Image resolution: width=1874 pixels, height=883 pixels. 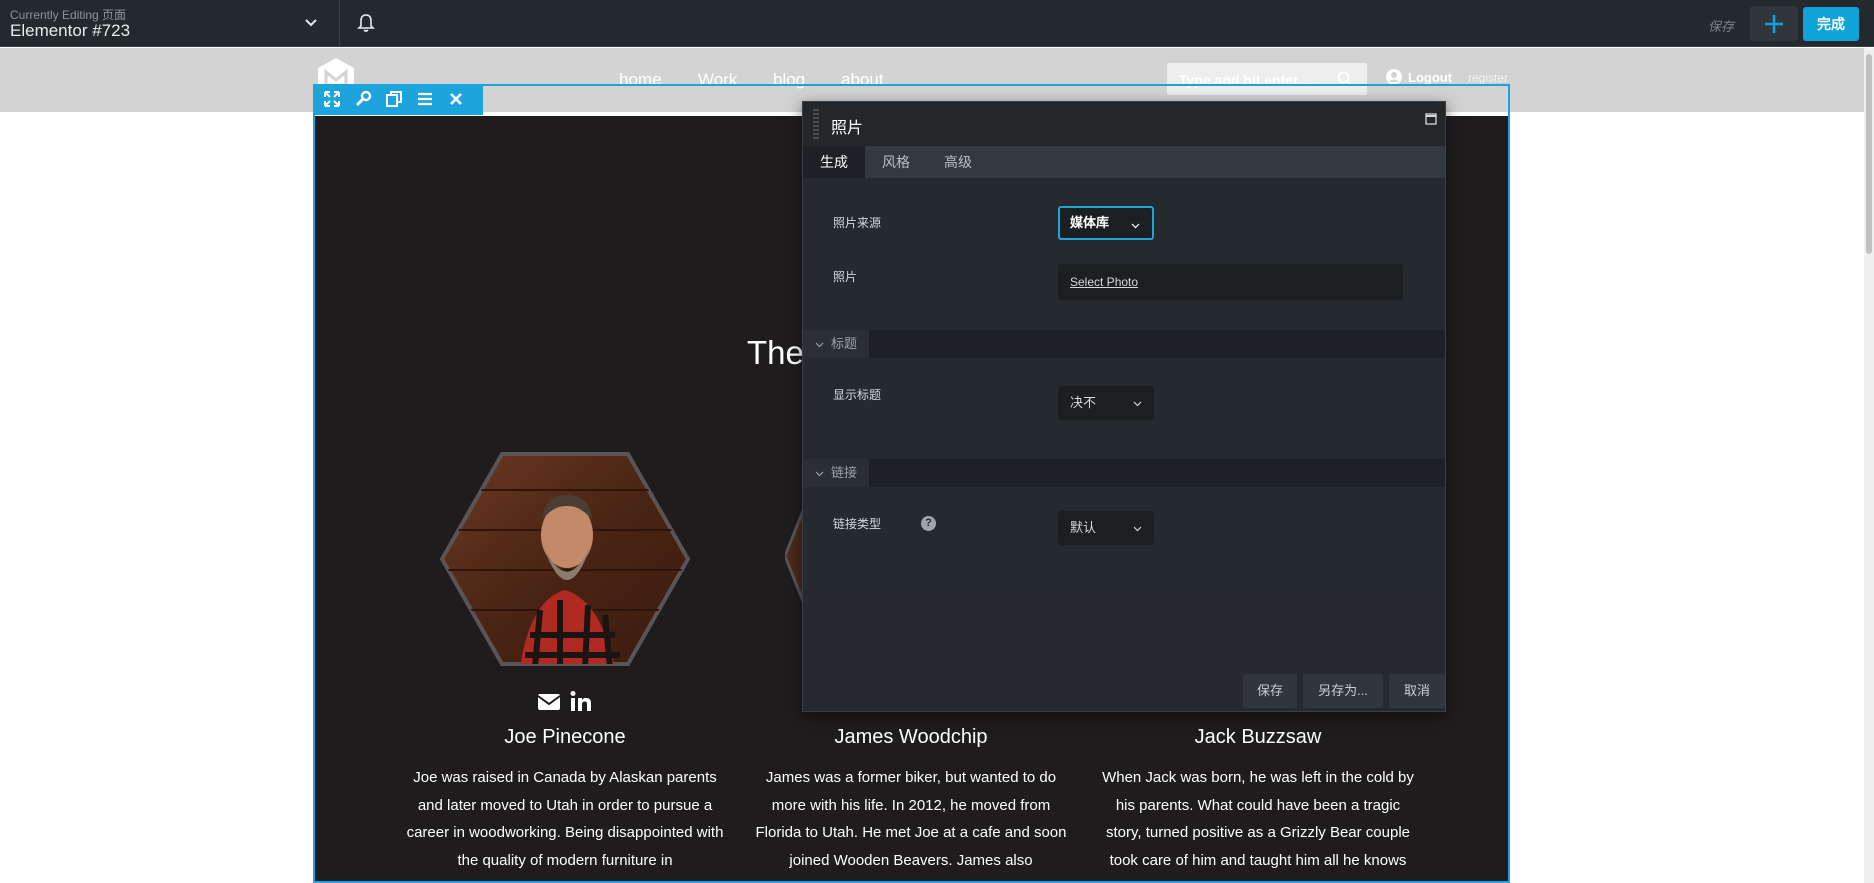 What do you see at coordinates (857, 223) in the screenshot?
I see `photo-source-label: 照片来源` at bounding box center [857, 223].